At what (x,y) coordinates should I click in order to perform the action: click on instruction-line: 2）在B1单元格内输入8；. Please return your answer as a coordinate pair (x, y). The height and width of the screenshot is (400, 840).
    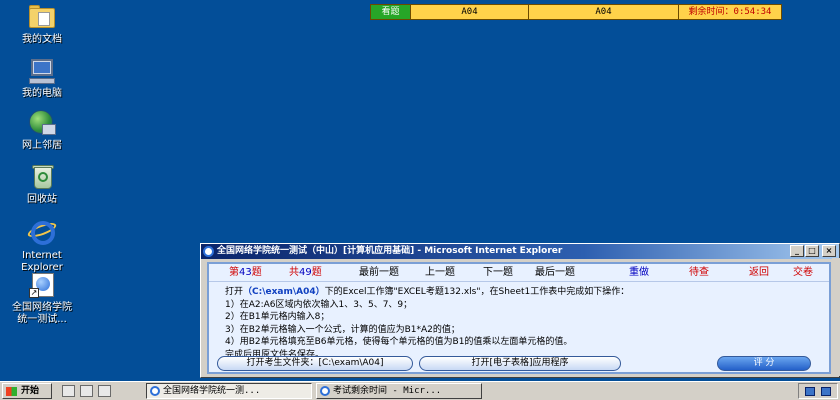
    Looking at the image, I should click on (277, 317).